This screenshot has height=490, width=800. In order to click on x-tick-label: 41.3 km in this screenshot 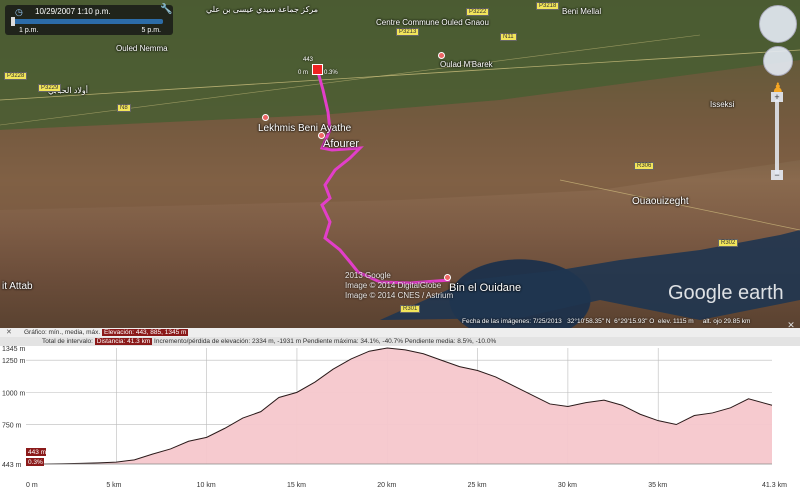, I will do `click(774, 485)`.